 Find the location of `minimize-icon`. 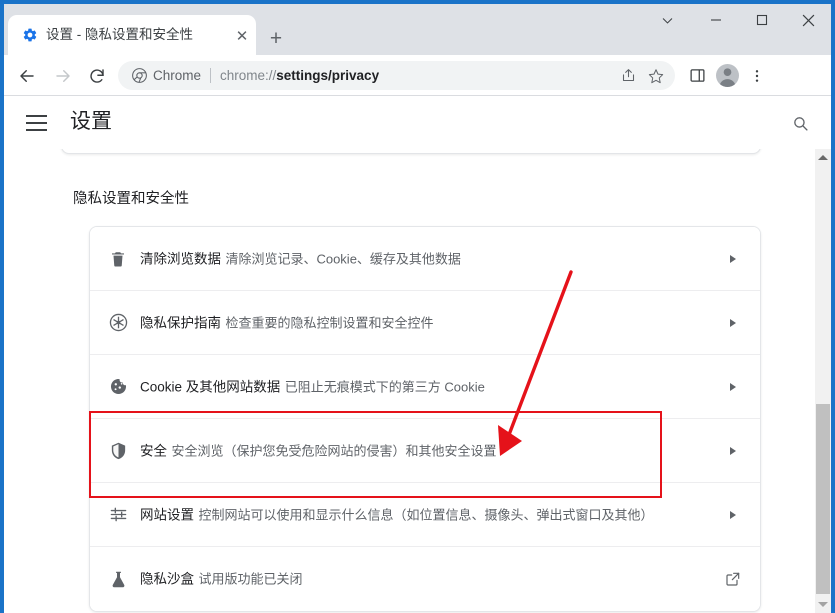

minimize-icon is located at coordinates (716, 20).